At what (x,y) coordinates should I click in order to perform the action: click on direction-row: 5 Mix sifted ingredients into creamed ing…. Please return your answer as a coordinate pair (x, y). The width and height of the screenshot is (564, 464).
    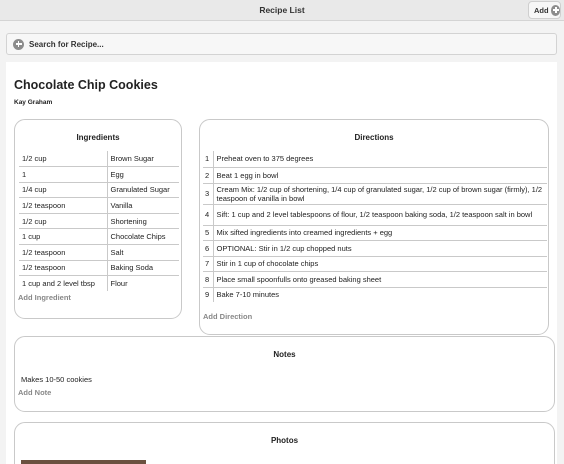
    Looking at the image, I should click on (375, 232).